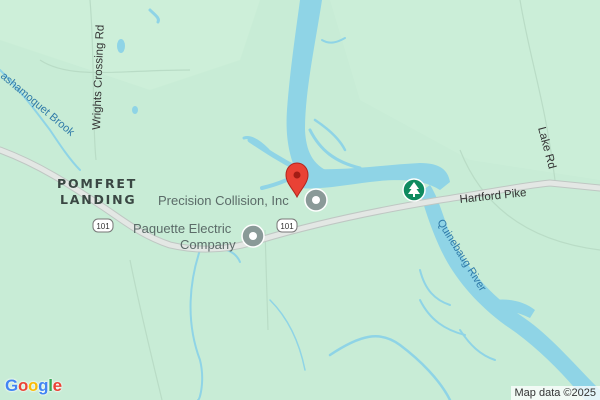 The height and width of the screenshot is (400, 600). I want to click on google-logo: Google, so click(33, 386).